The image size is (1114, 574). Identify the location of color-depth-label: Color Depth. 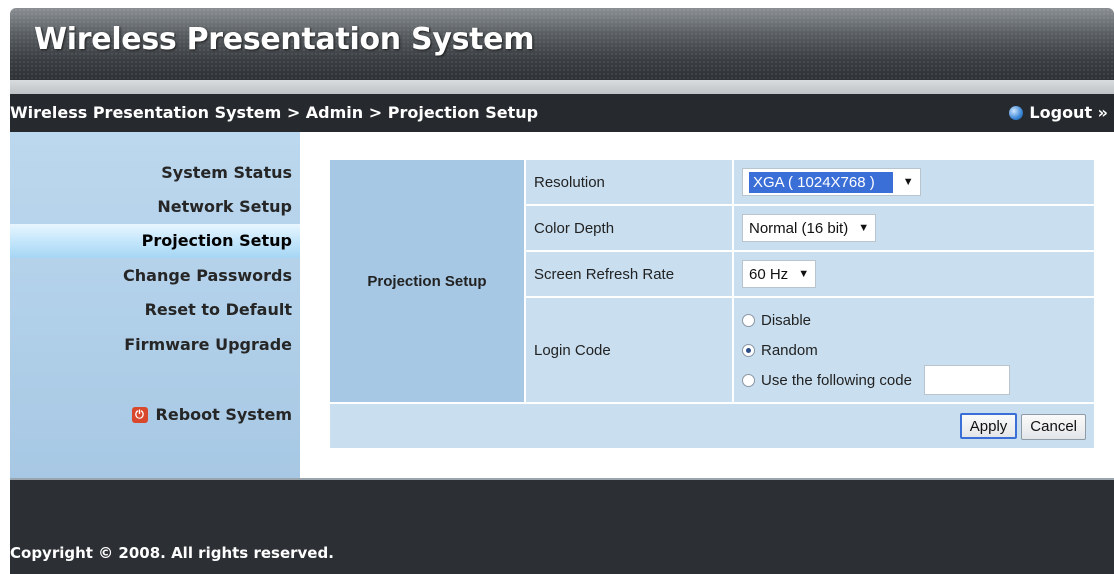
(629, 228).